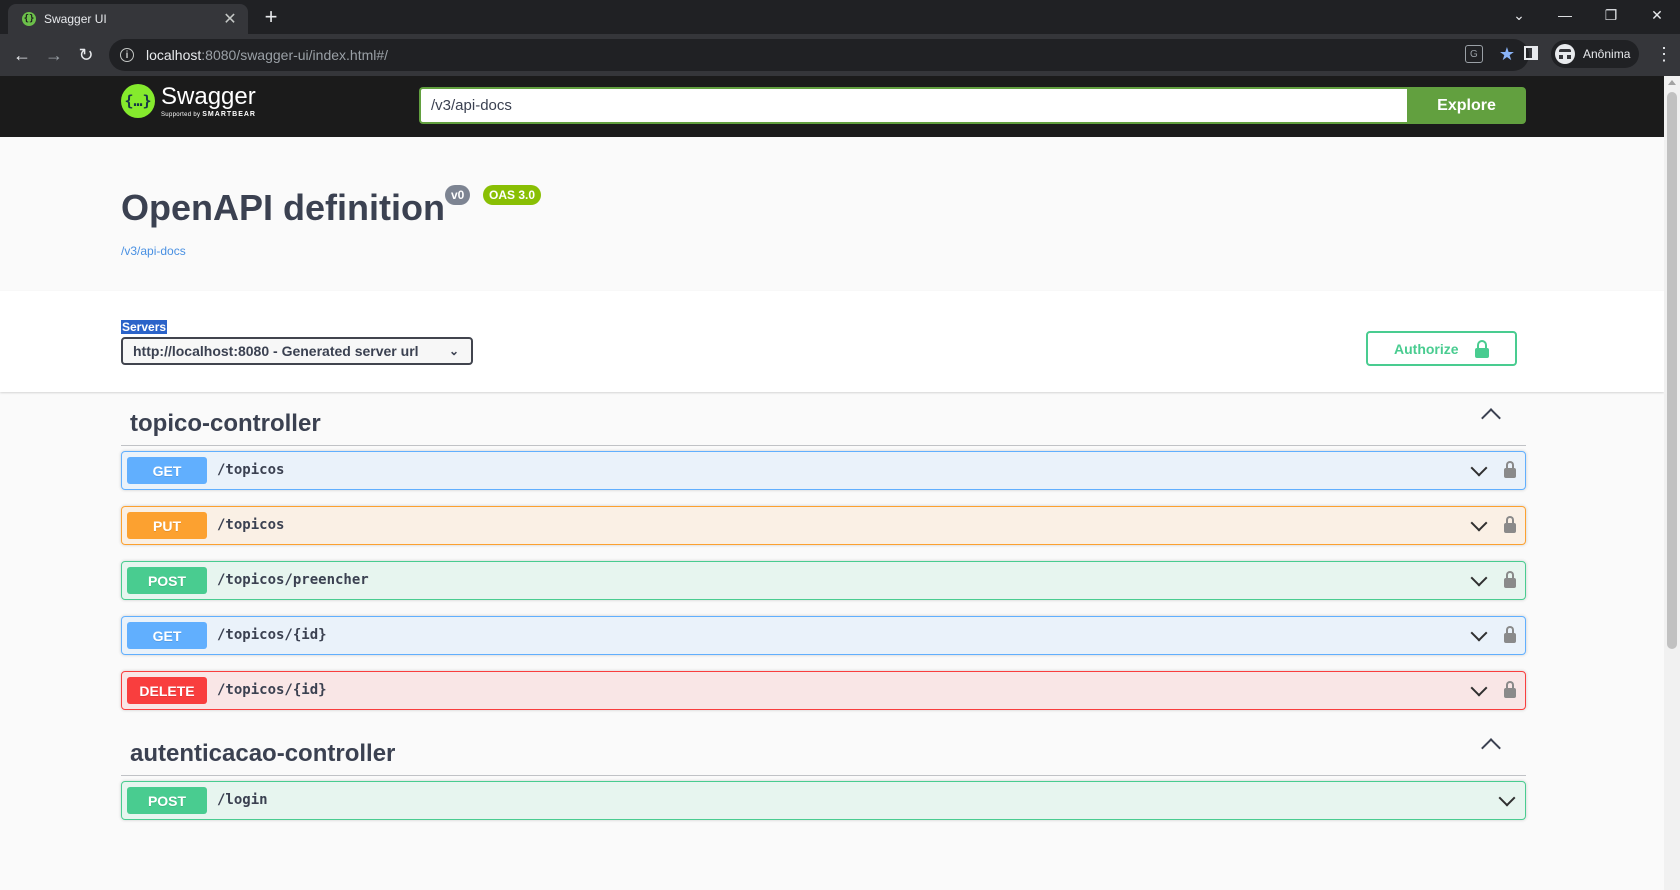  Describe the element at coordinates (127, 55) in the screenshot. I see `site-info-icon: i` at that location.